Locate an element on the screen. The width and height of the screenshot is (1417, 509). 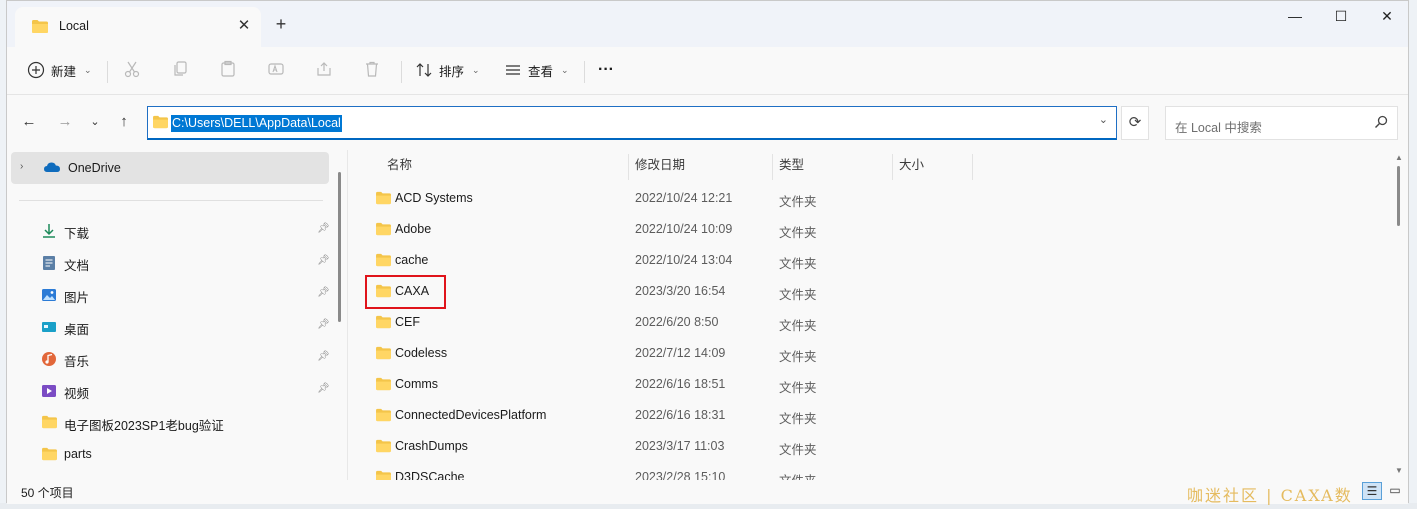
sidebar-item-folder-bug-verify: 电子图板2023SP1老bug验证 is located at coordinates (171, 423).